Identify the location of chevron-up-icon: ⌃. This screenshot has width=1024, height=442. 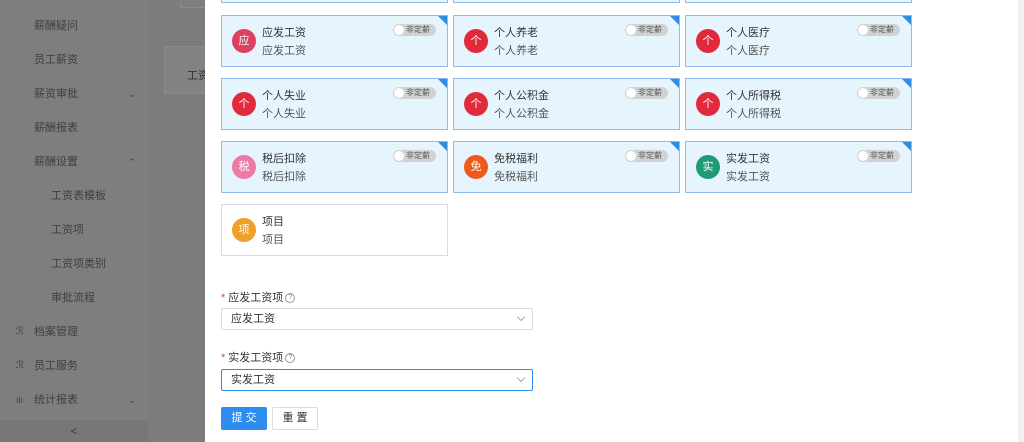
(132, 162).